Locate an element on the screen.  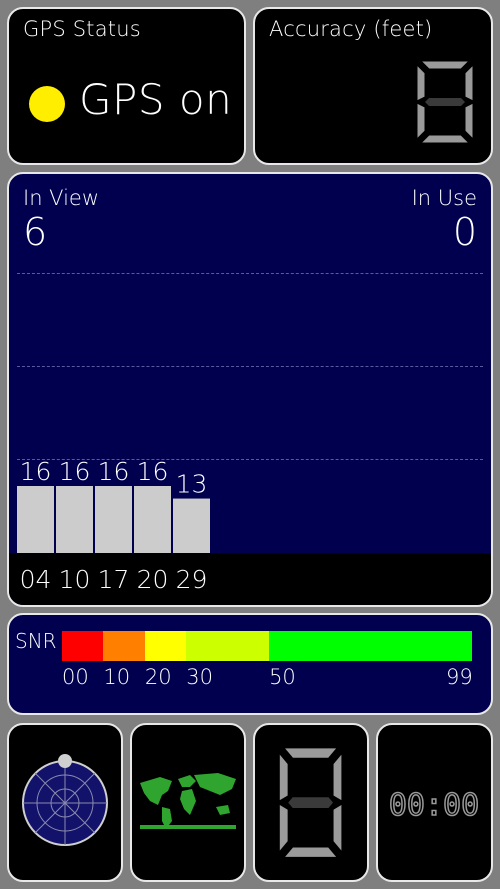
gps-state-text: GPS on is located at coordinates (156, 99).